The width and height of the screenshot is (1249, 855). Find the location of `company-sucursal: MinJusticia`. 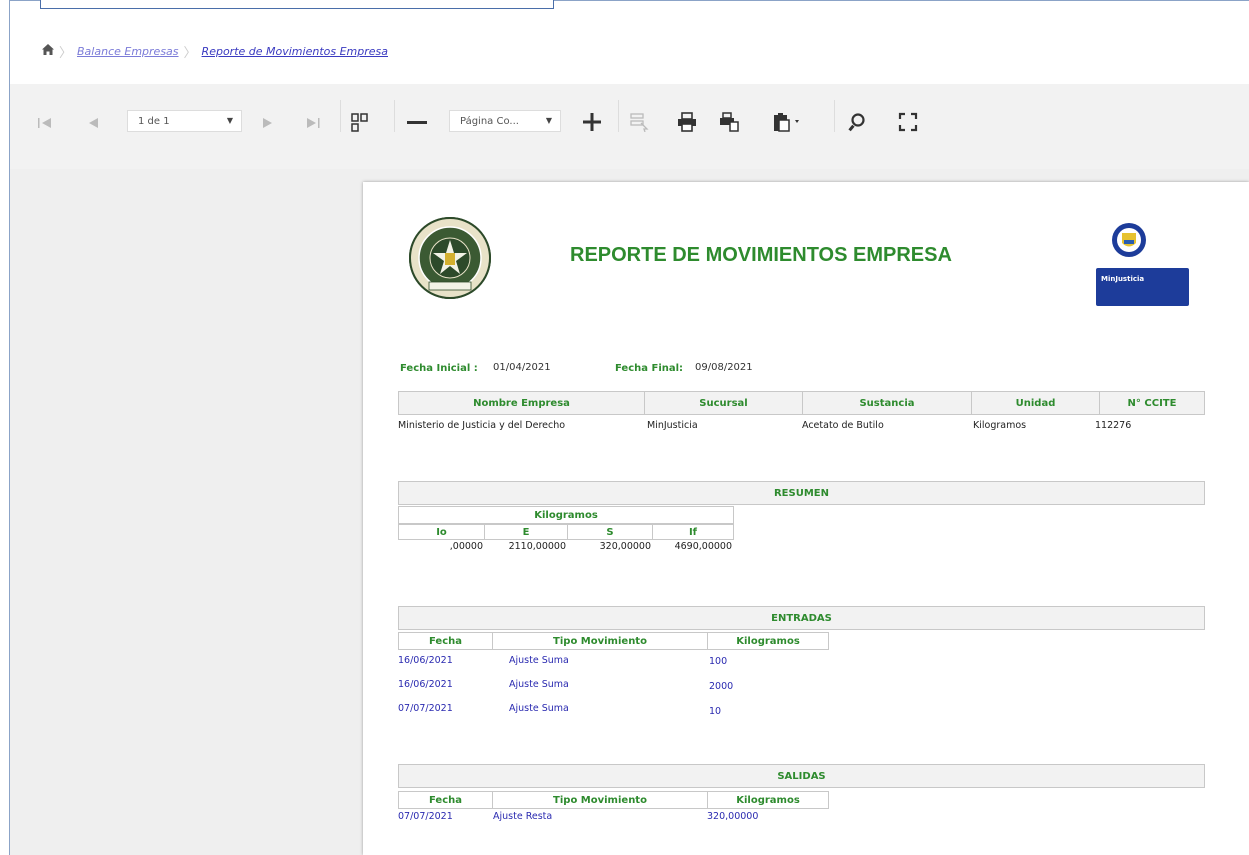

company-sucursal: MinJusticia is located at coordinates (672, 425).